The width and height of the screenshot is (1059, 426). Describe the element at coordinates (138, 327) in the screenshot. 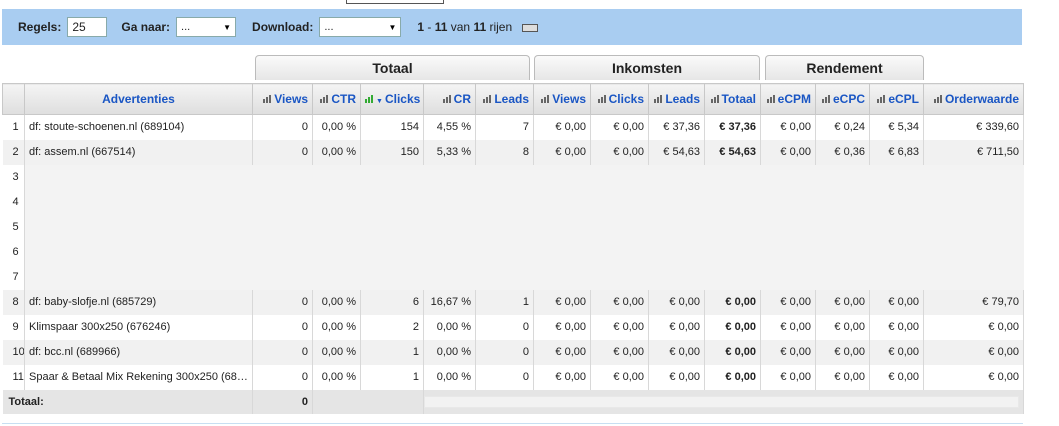

I see `ad-name: Klimspaar 300x250 (676246)` at that location.